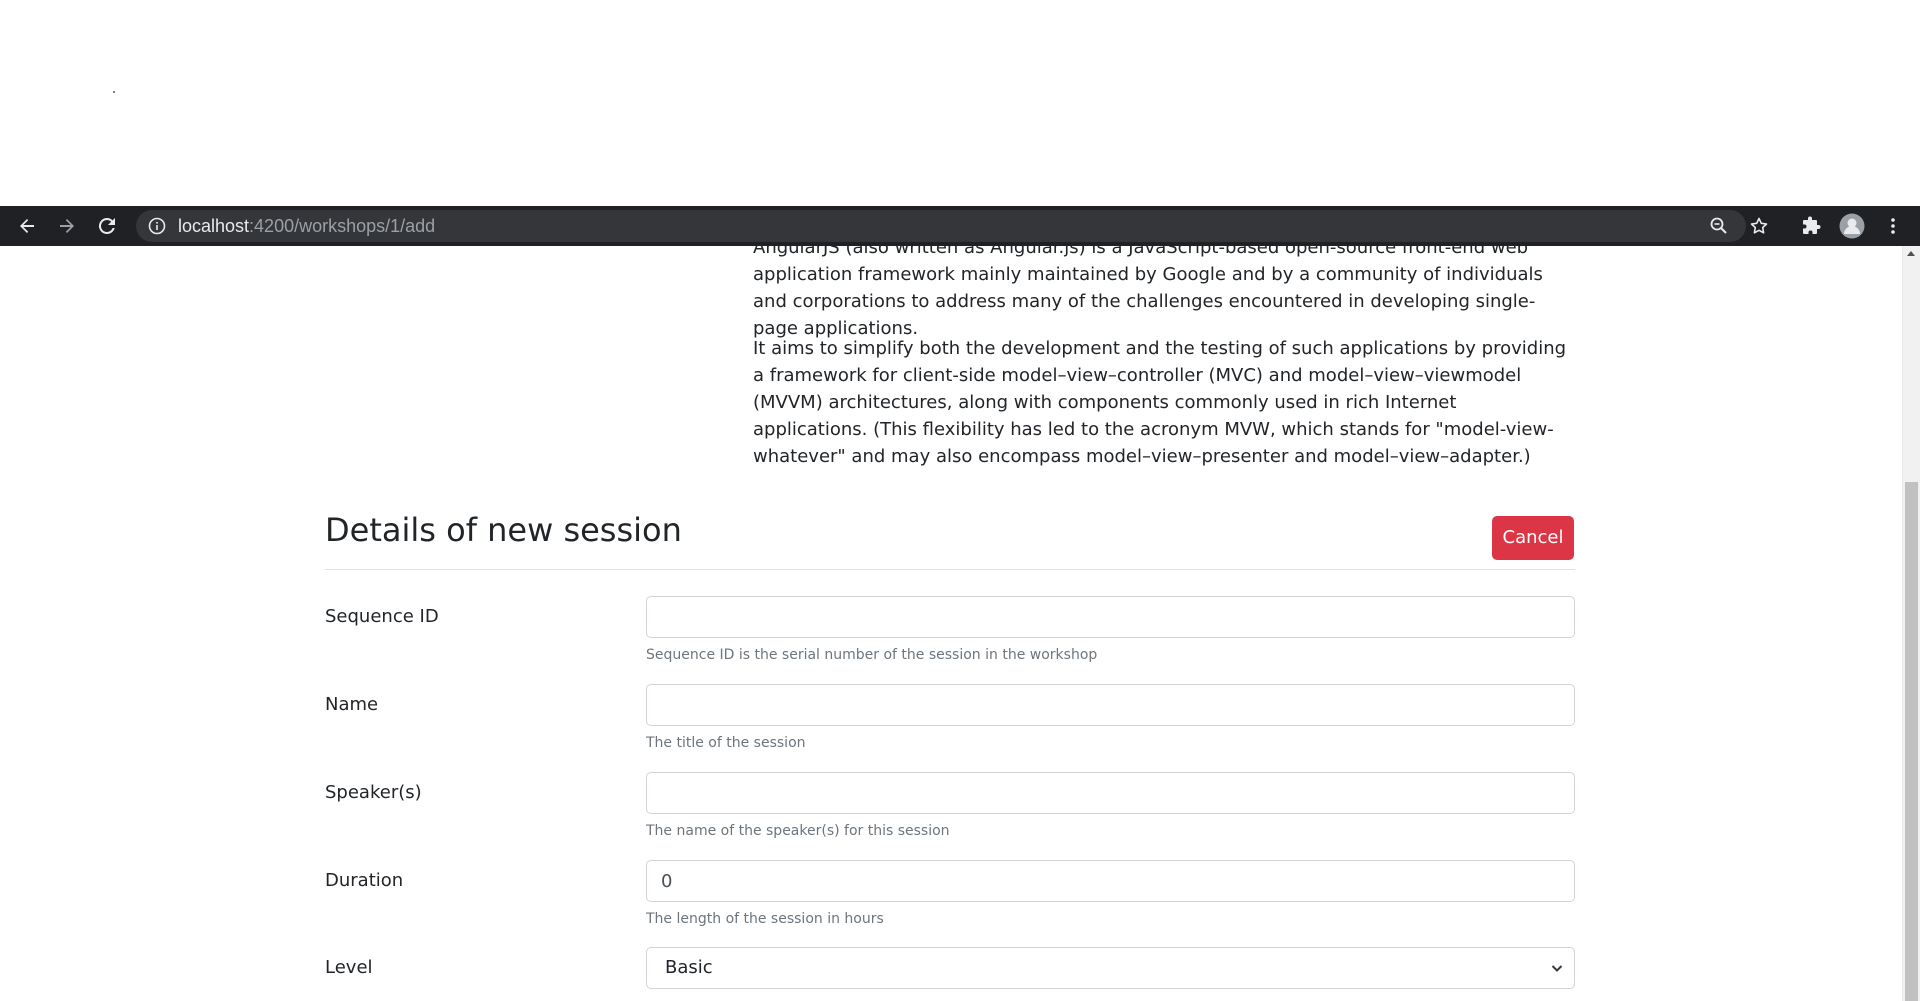 This screenshot has width=1920, height=1001. Describe the element at coordinates (1911, 253) in the screenshot. I see `scroll-up-arrow-icon` at that location.